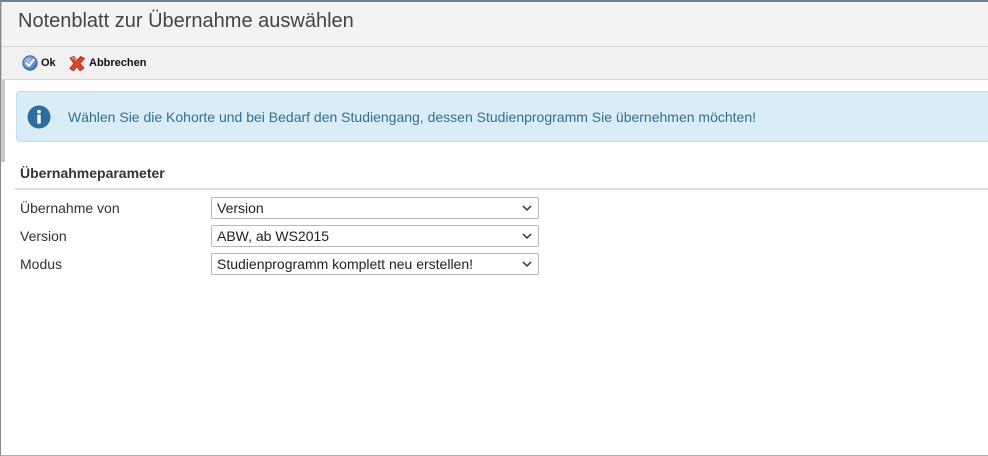 The width and height of the screenshot is (988, 456). Describe the element at coordinates (345, 264) in the screenshot. I see `mode-value: Studienprogramm komplett neu erstellen!` at that location.